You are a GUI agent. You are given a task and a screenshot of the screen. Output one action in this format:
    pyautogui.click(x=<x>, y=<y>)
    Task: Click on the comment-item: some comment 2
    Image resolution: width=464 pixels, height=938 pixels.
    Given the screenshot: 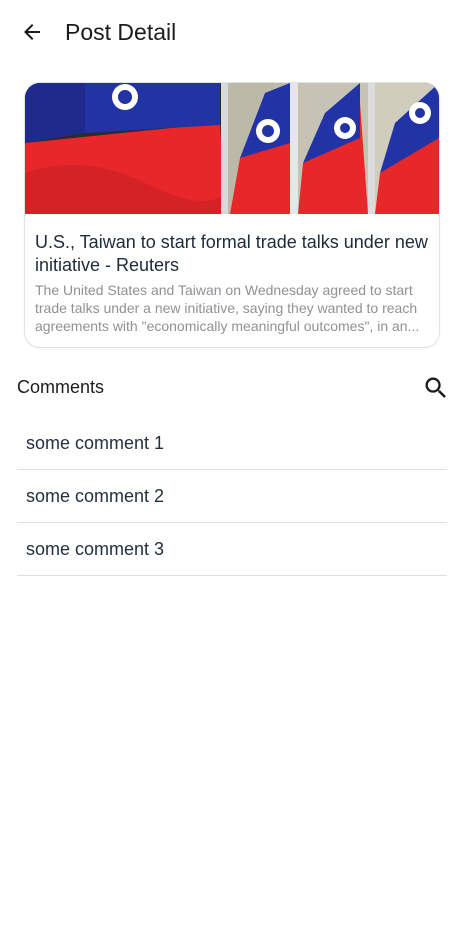 What is the action you would take?
    pyautogui.click(x=232, y=497)
    